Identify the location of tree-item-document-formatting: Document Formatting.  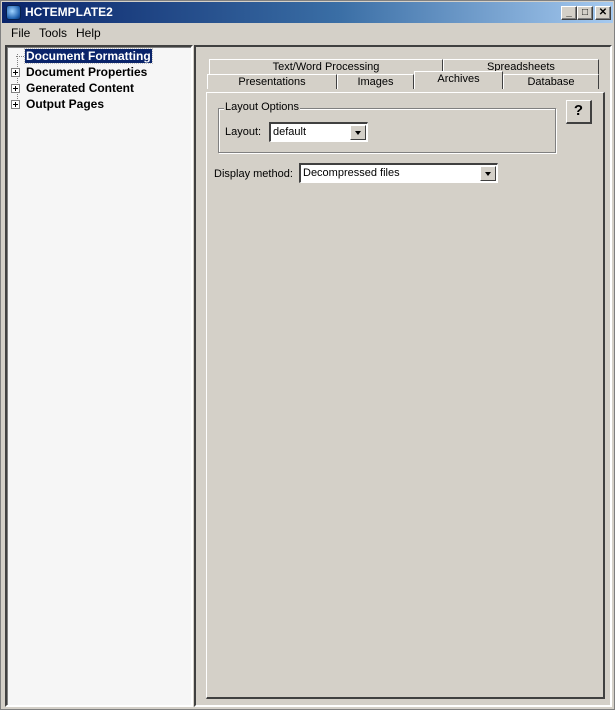
(99, 56).